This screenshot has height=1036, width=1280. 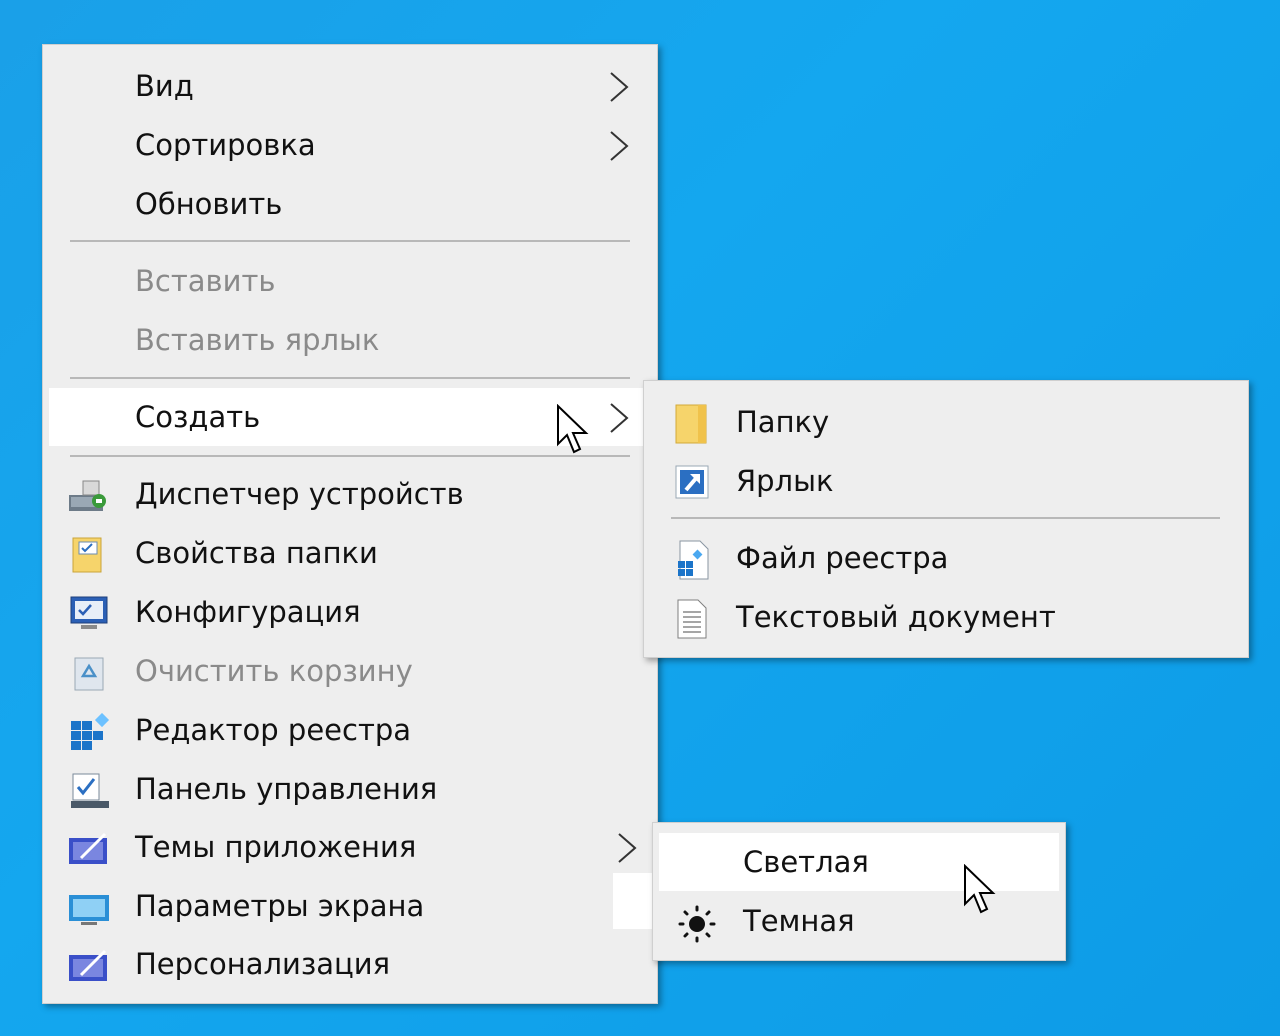 What do you see at coordinates (89, 612) in the screenshot?
I see `system-config-icon` at bounding box center [89, 612].